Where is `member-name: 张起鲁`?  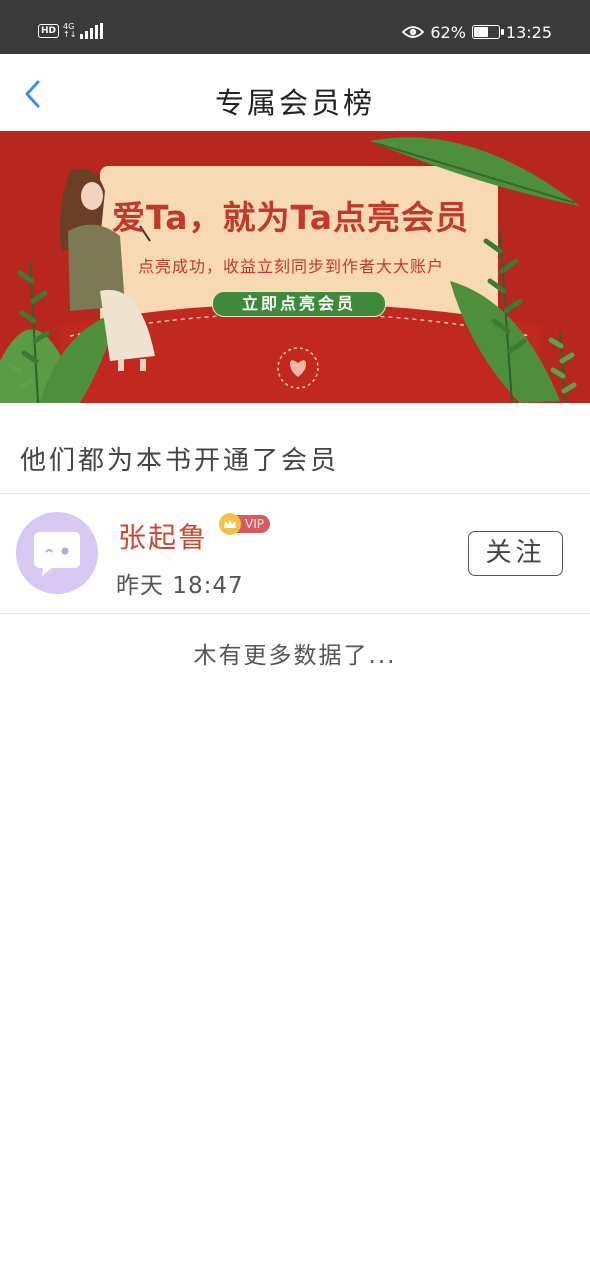 member-name: 张起鲁 is located at coordinates (163, 536).